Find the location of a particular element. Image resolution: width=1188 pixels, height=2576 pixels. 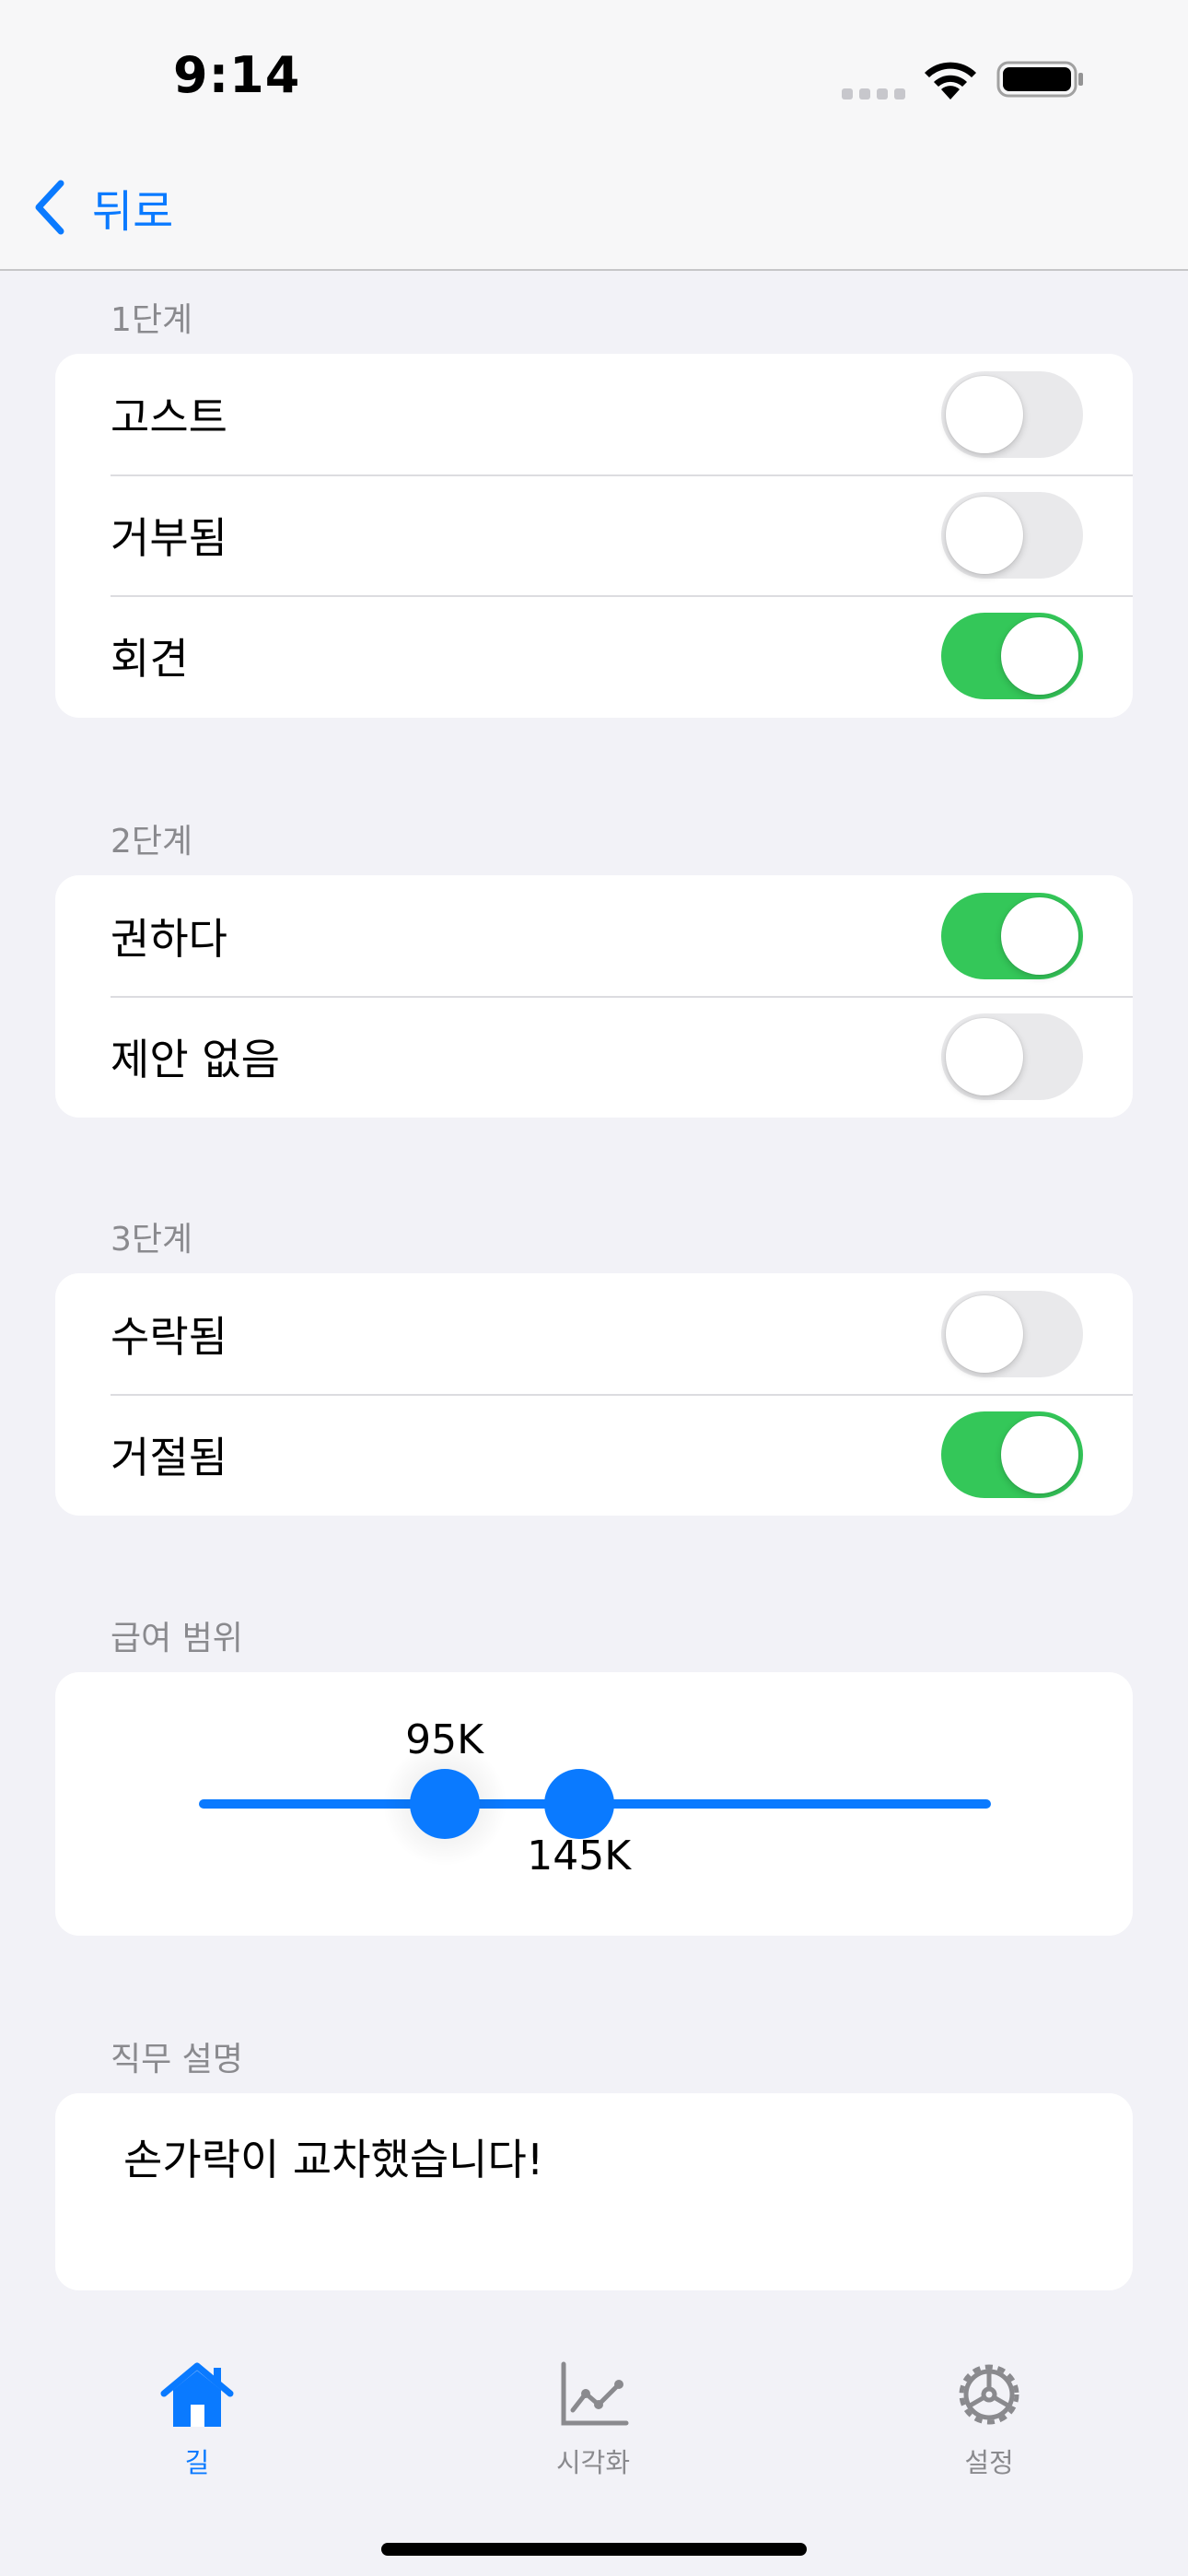

row-label: 고스트 is located at coordinates (169, 417).